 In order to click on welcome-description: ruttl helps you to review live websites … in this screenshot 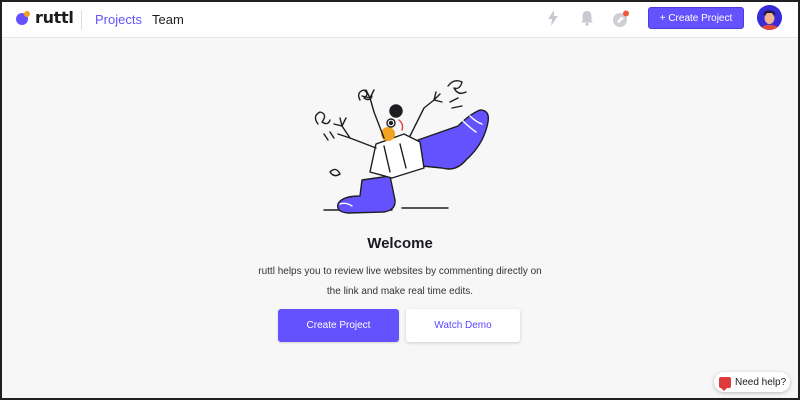, I will do `click(400, 282)`.